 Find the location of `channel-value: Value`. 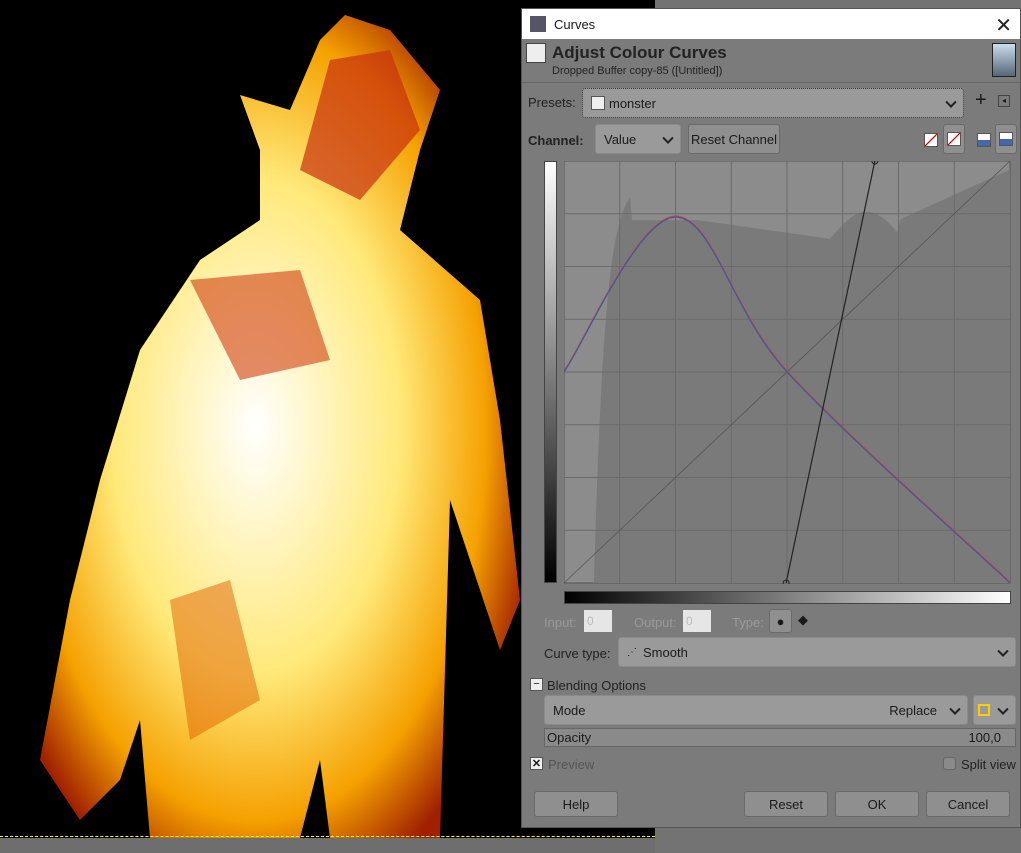

channel-value: Value is located at coordinates (620, 139).